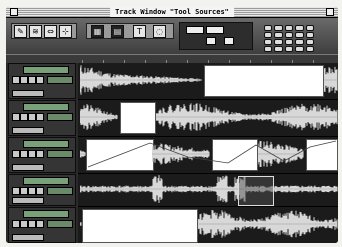  What do you see at coordinates (97, 31) in the screenshot?
I see `floppy-icon: ▦` at bounding box center [97, 31].